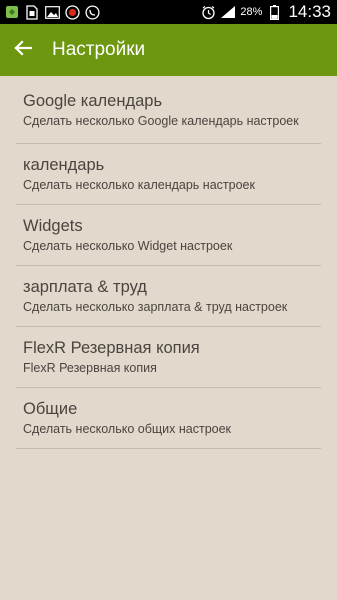 This screenshot has height=600, width=337. What do you see at coordinates (53, 226) in the screenshot?
I see `settings-item-title: Widgets` at bounding box center [53, 226].